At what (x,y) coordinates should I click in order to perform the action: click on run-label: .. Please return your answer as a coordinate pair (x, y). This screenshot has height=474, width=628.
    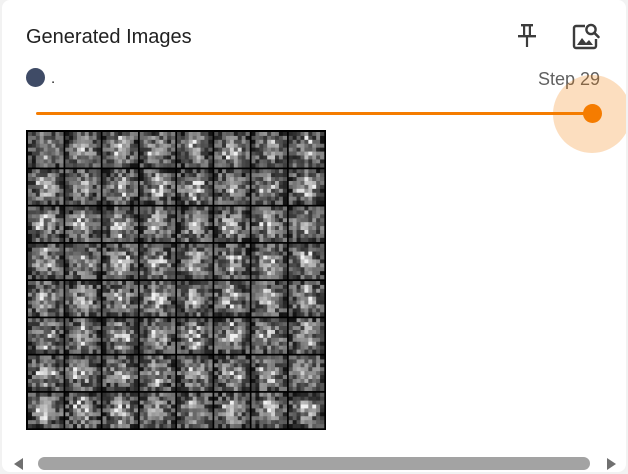
    Looking at the image, I should click on (53, 78).